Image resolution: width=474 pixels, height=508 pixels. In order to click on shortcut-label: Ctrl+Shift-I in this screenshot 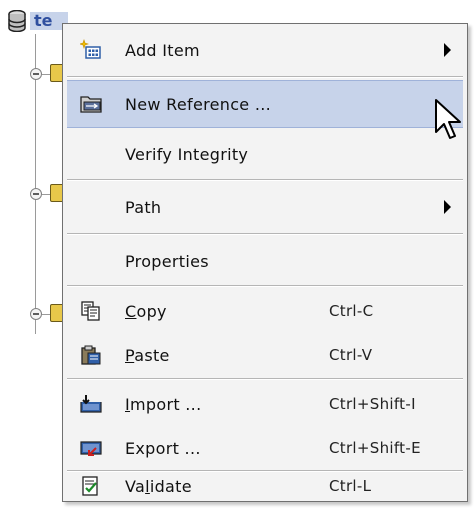, I will do `click(372, 404)`.